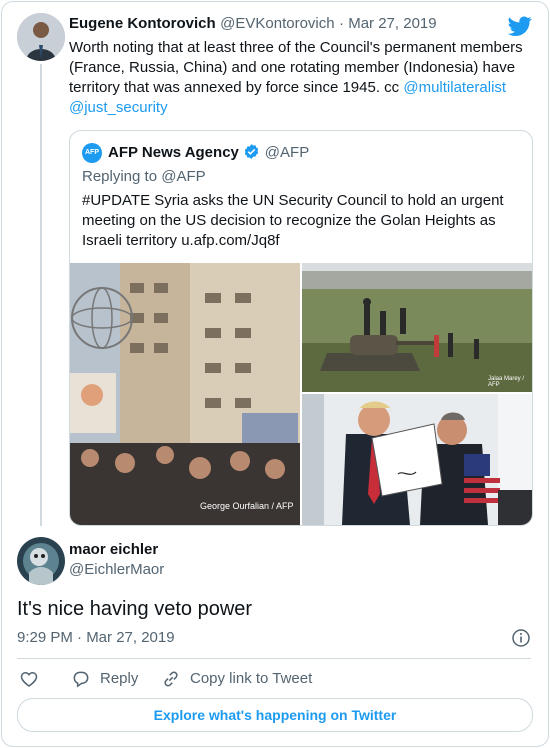  Describe the element at coordinates (287, 152) in the screenshot. I see `quoted-author-handle: @AFP` at that location.